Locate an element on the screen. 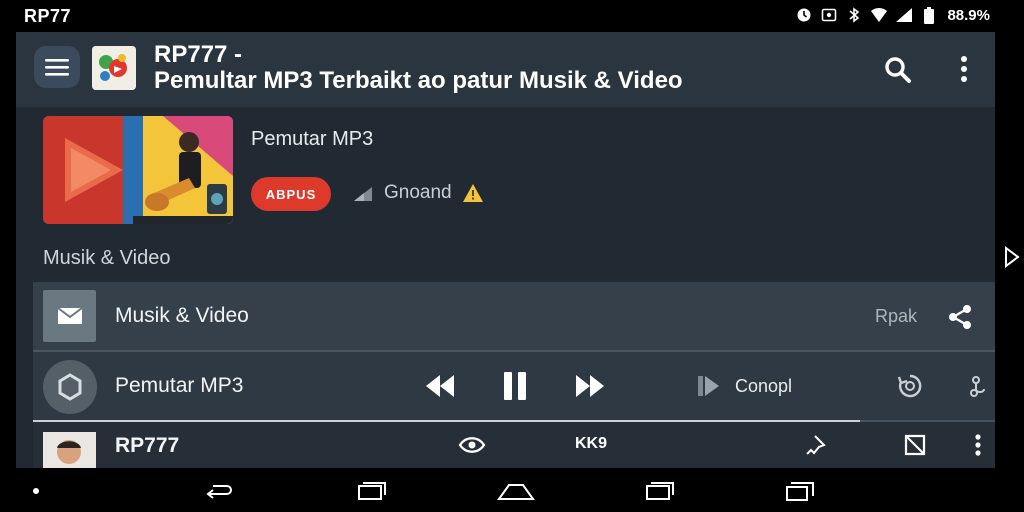 The image size is (1024, 512). search-button is located at coordinates (898, 70).